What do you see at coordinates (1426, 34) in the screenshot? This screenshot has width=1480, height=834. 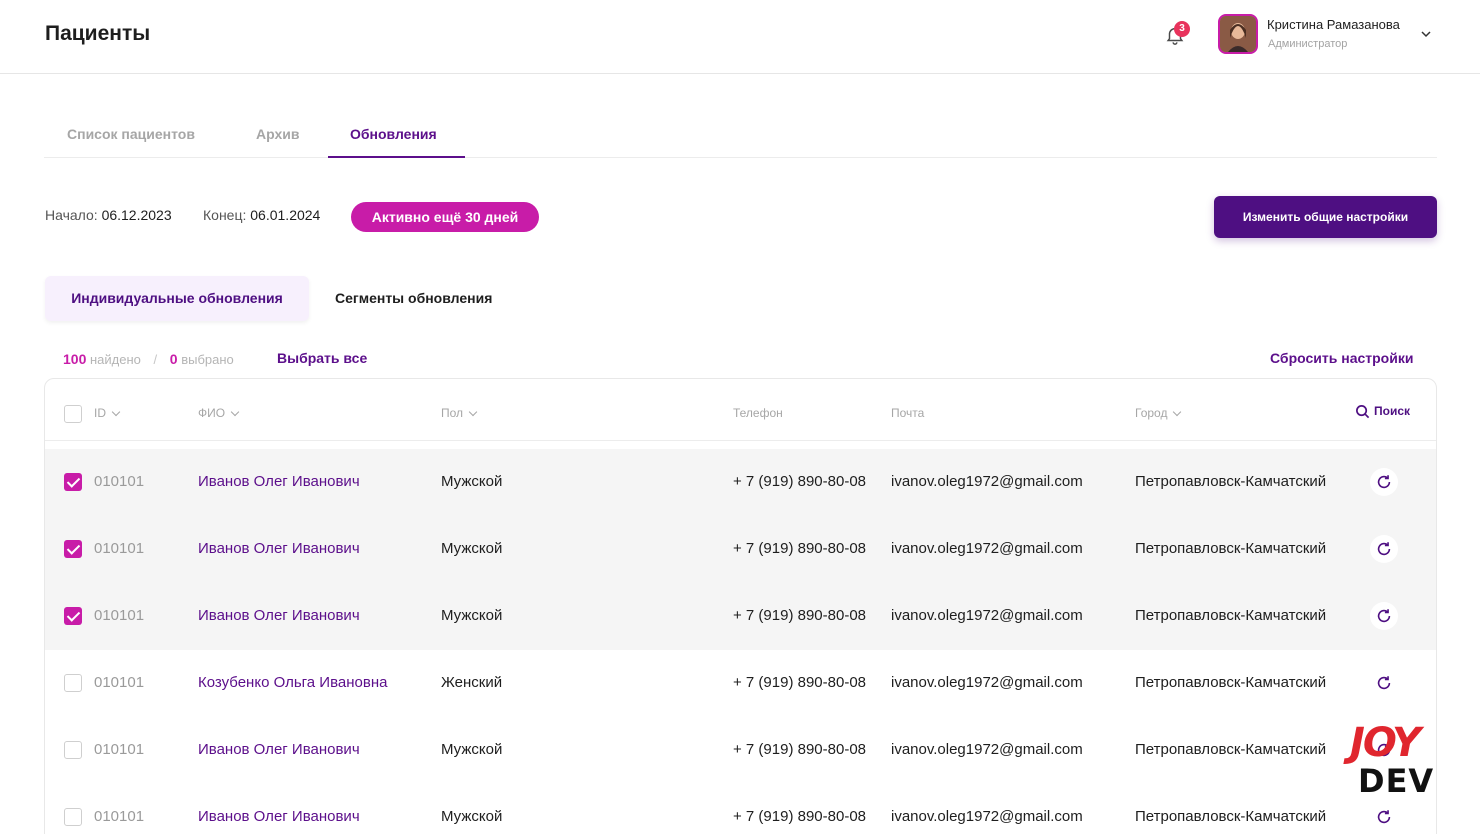 I see `chevron-down-icon` at bounding box center [1426, 34].